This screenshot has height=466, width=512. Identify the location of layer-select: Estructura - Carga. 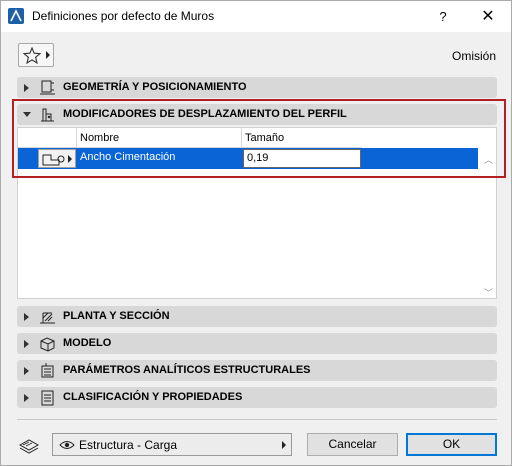
(172, 444).